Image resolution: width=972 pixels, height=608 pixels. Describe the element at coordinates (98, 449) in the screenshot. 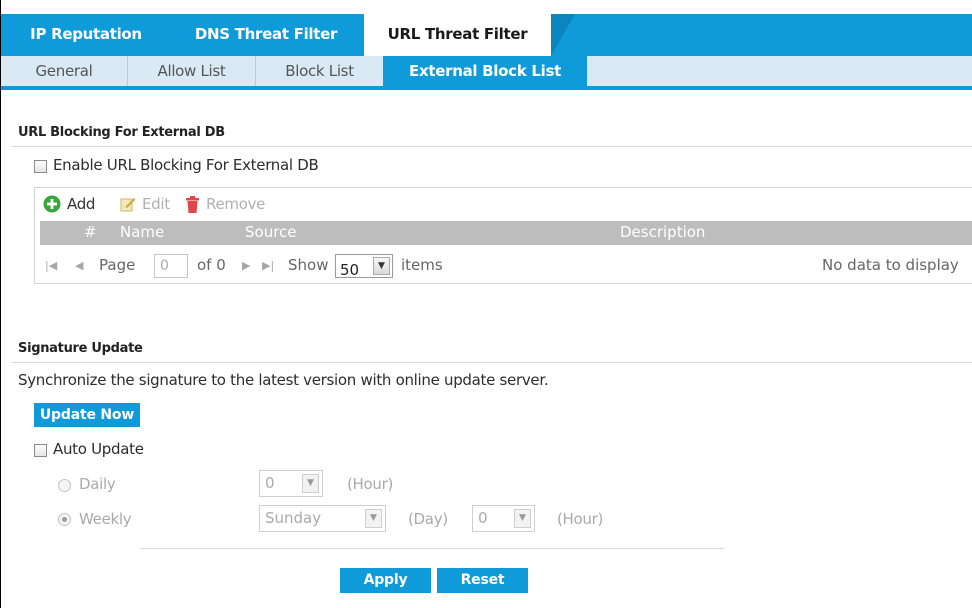

I see `auto-update-label: Auto Update` at that location.